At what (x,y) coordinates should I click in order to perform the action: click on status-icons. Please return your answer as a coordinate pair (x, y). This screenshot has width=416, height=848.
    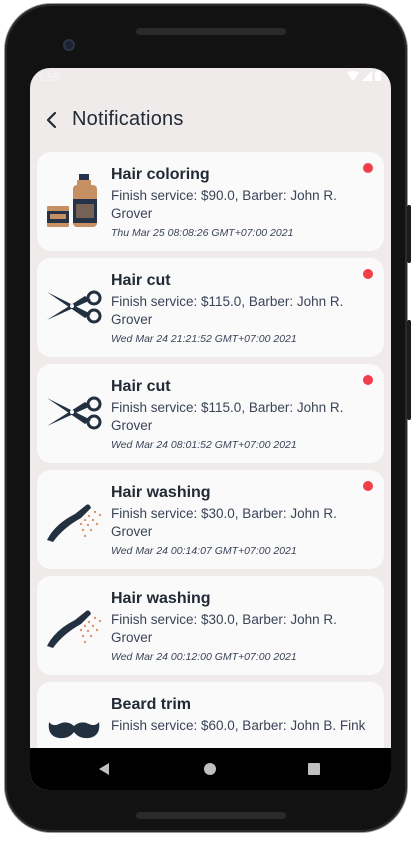
    Looking at the image, I should click on (364, 76).